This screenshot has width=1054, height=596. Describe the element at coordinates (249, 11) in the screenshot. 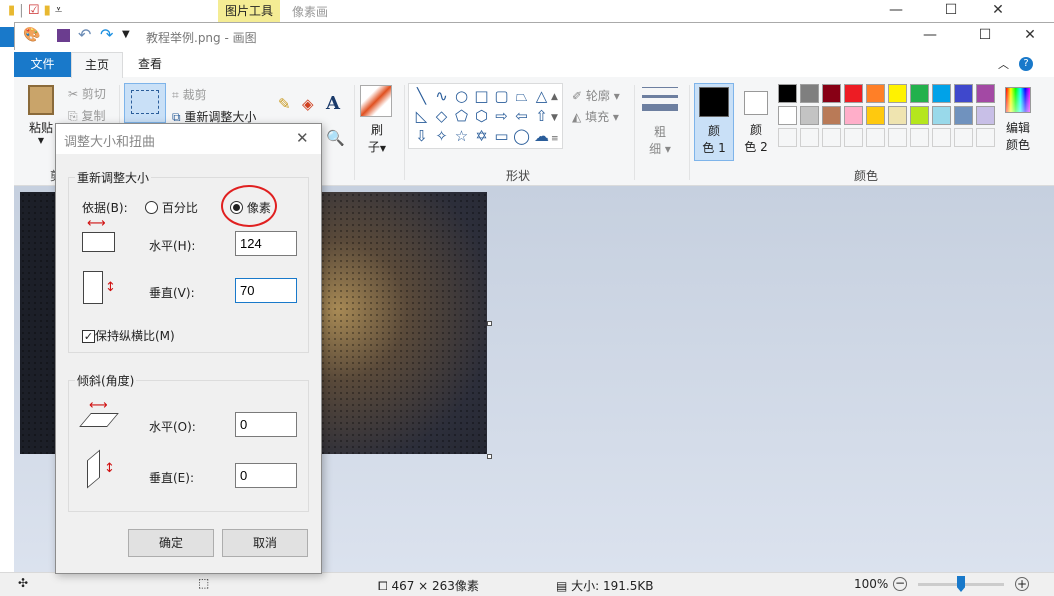

I see `explorer-context-tab: 图片工具` at that location.